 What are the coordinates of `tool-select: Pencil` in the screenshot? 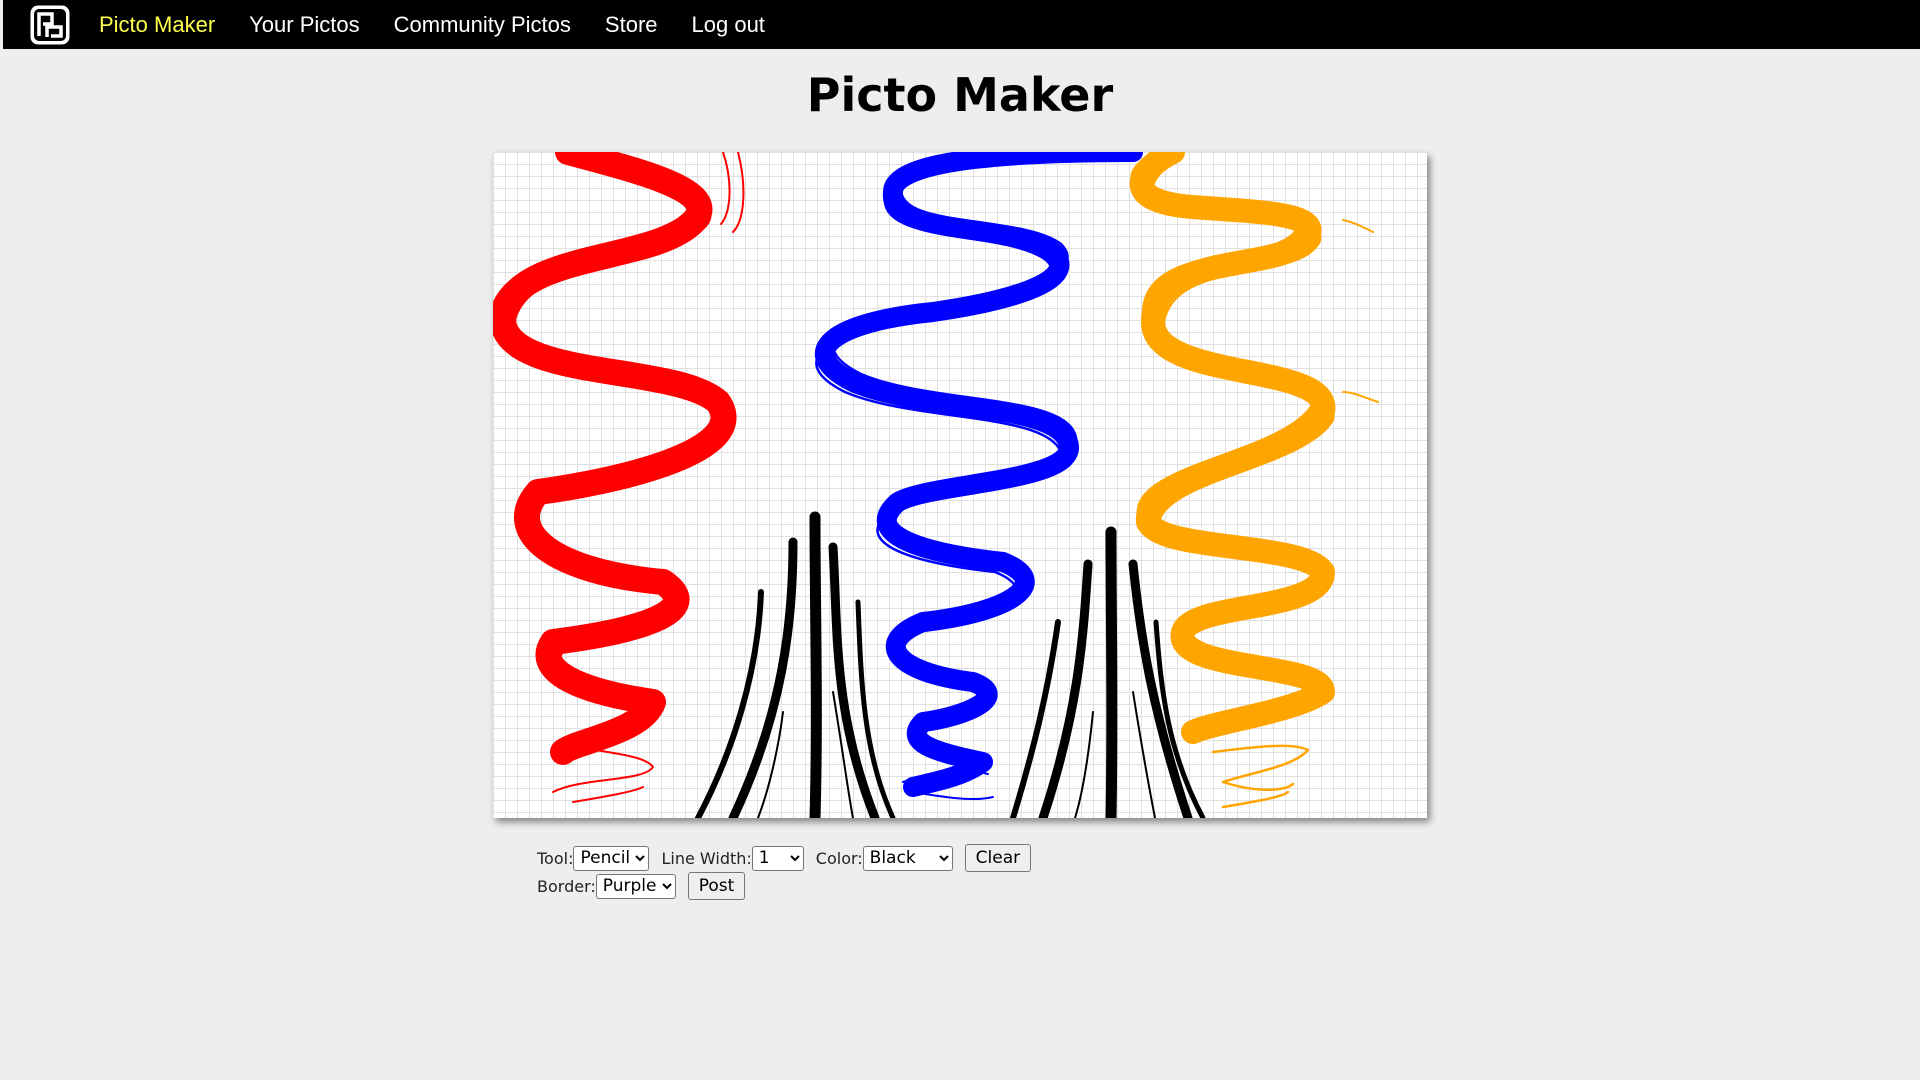 It's located at (611, 858).